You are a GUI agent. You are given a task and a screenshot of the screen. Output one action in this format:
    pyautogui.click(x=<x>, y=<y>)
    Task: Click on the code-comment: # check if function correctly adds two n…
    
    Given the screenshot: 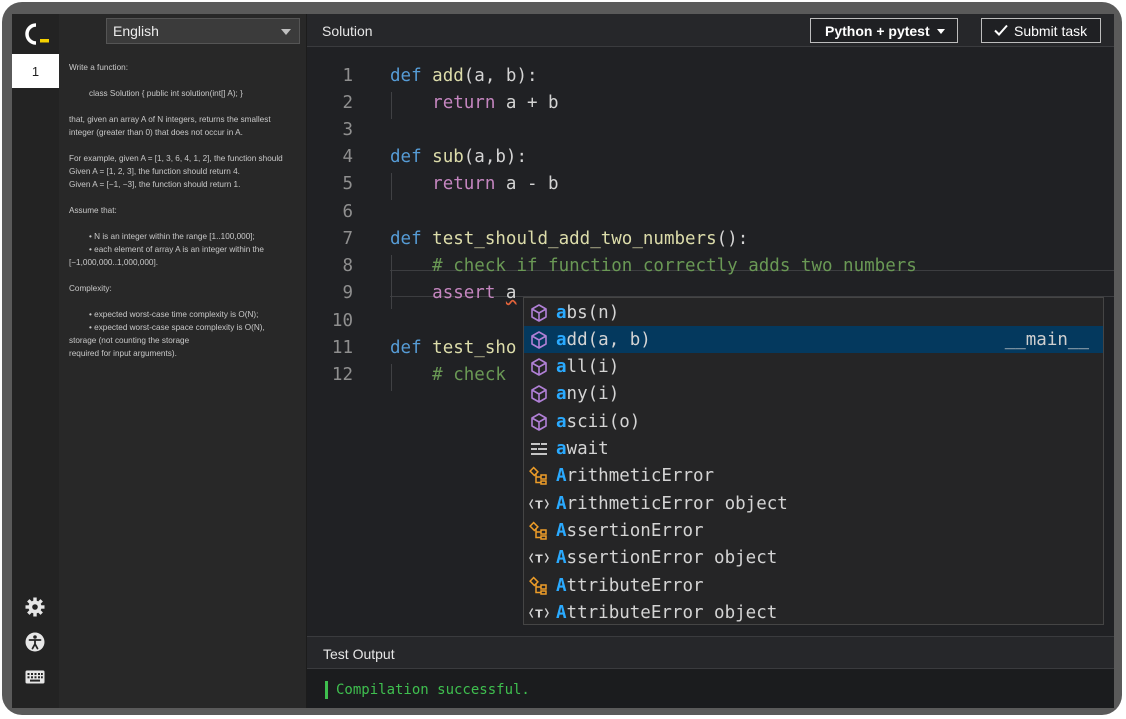 What is the action you would take?
    pyautogui.click(x=674, y=266)
    